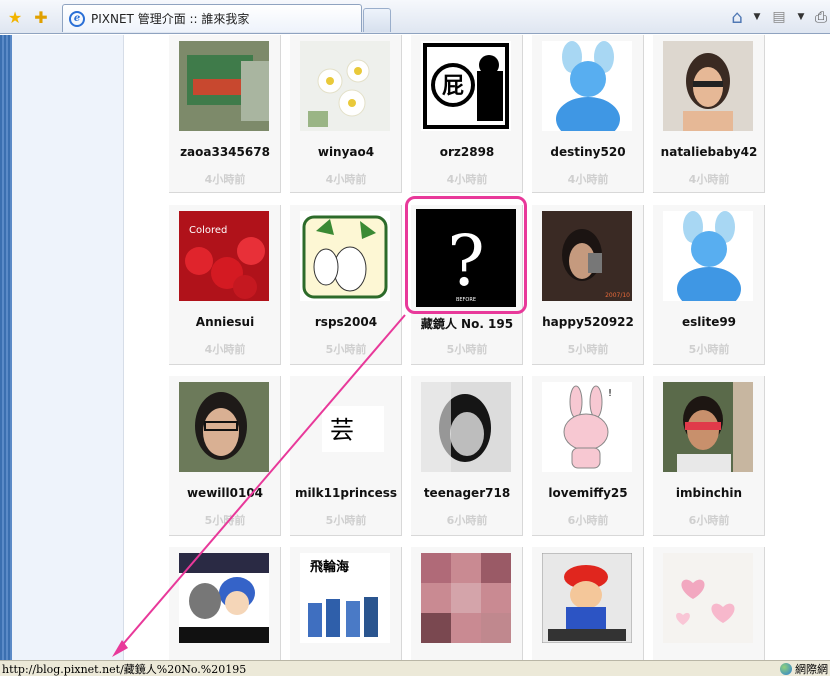 The height and width of the screenshot is (676, 830). What do you see at coordinates (170, 19) in the screenshot?
I see `tab-title: PIXNET 管理介面 :: 誰來我家` at bounding box center [170, 19].